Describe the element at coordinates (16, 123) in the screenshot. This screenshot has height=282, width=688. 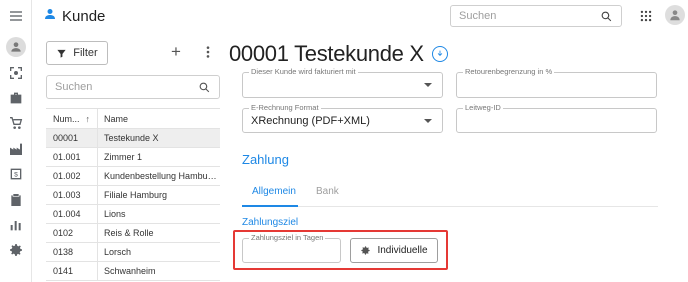
I see `cart-icon` at that location.